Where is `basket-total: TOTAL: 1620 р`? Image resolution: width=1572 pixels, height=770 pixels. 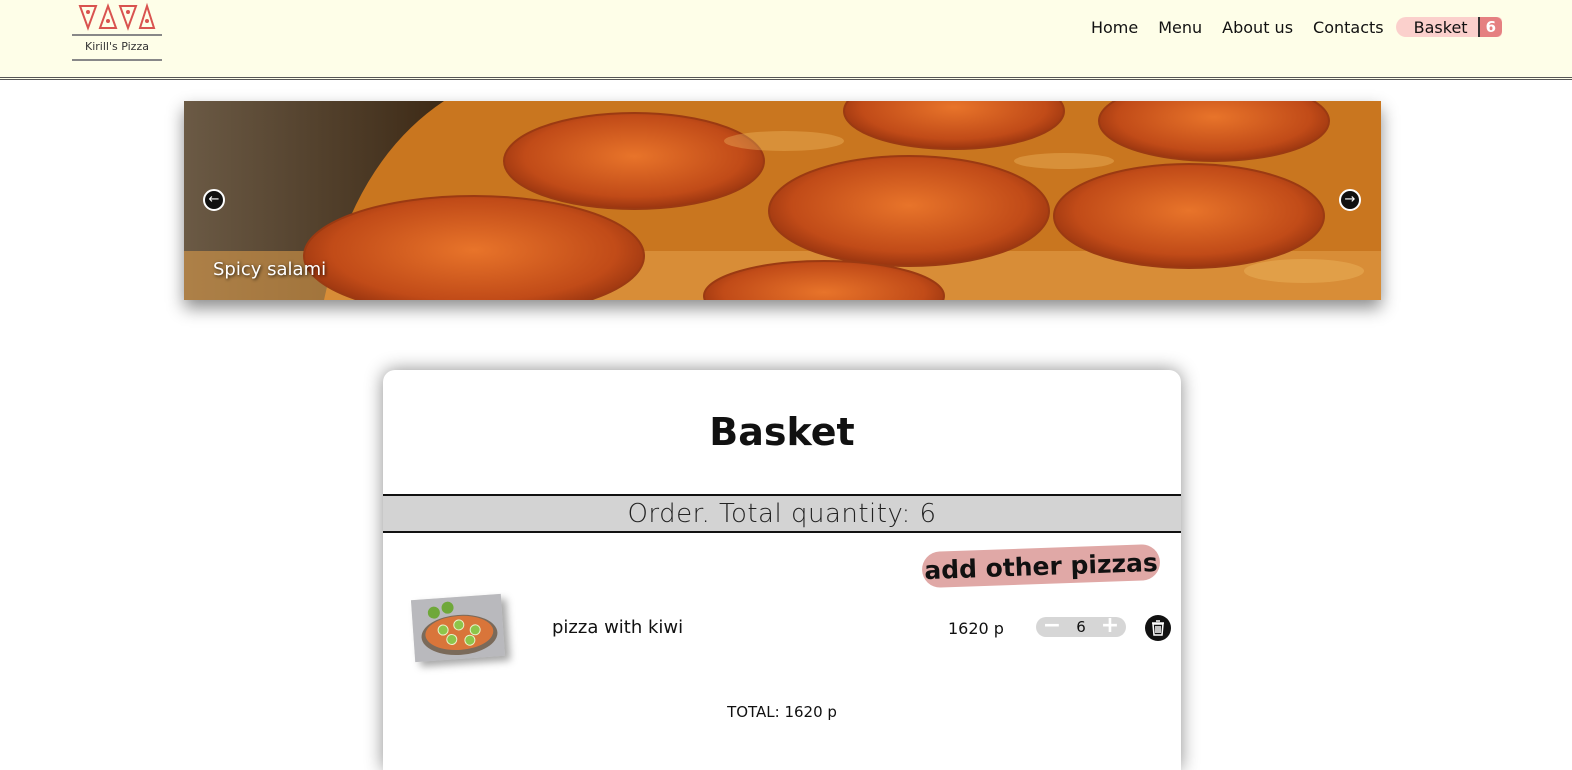 basket-total: TOTAL: 1620 р is located at coordinates (782, 712).